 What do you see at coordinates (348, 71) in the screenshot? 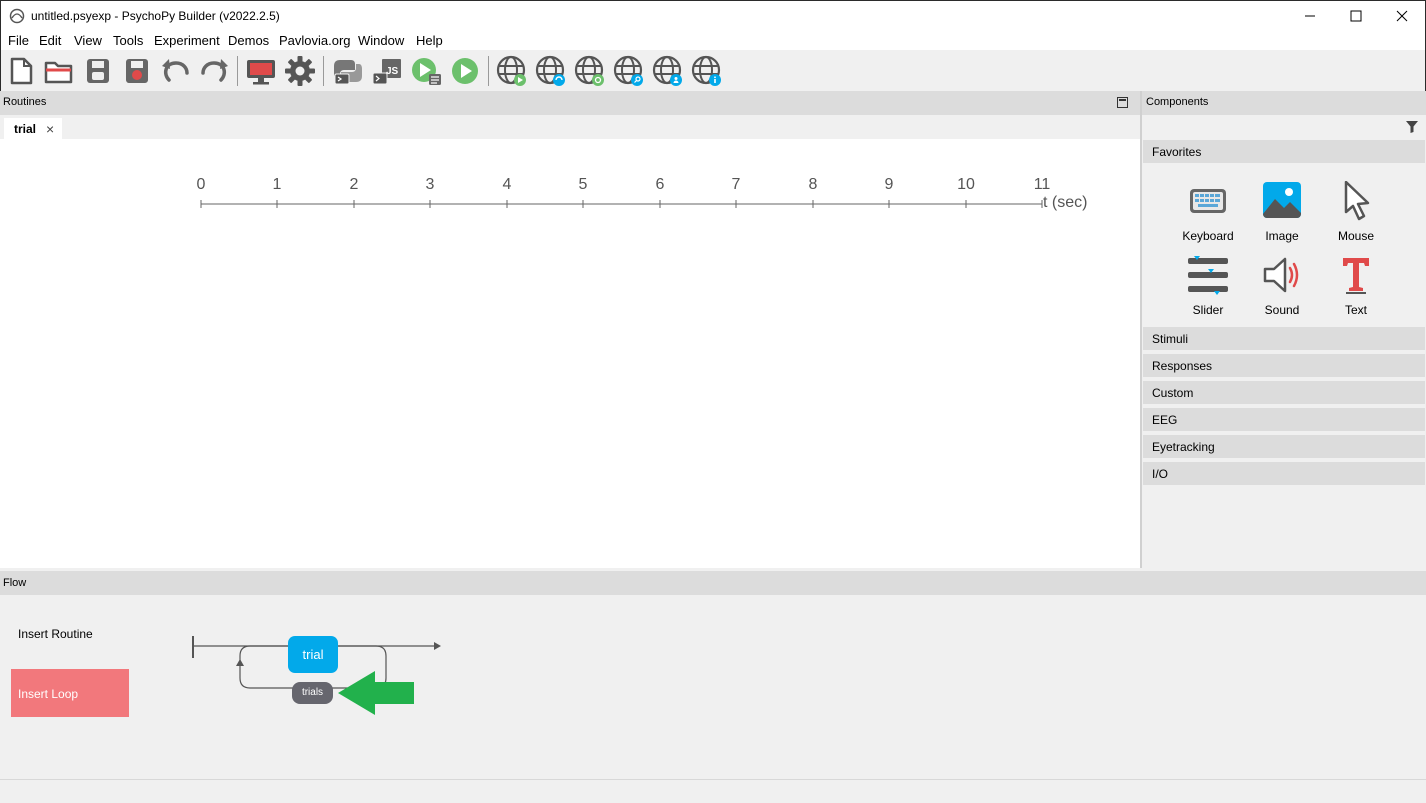
I see `compile-python-icon` at bounding box center [348, 71].